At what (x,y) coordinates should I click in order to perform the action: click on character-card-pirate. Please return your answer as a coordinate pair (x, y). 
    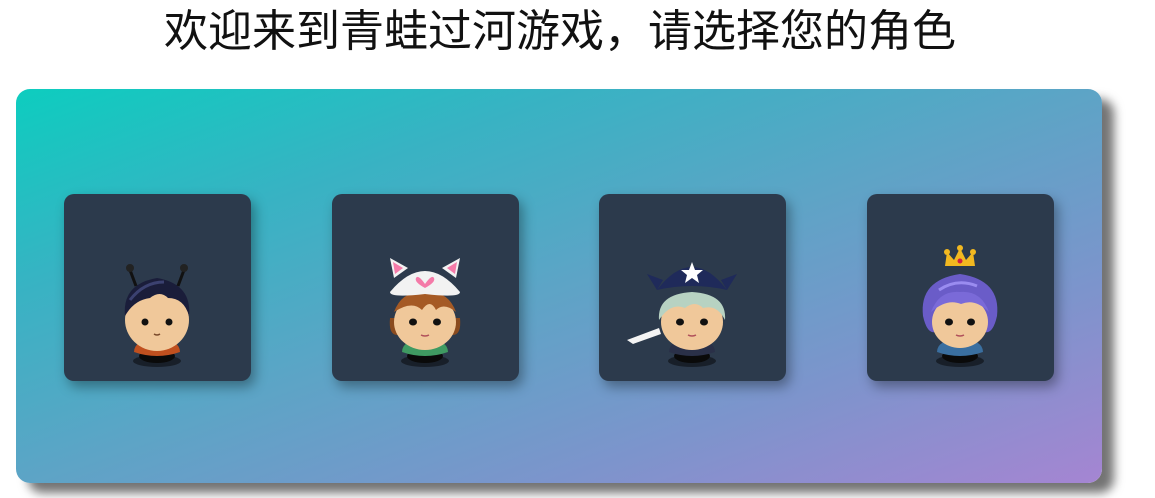
    Looking at the image, I should click on (692, 287).